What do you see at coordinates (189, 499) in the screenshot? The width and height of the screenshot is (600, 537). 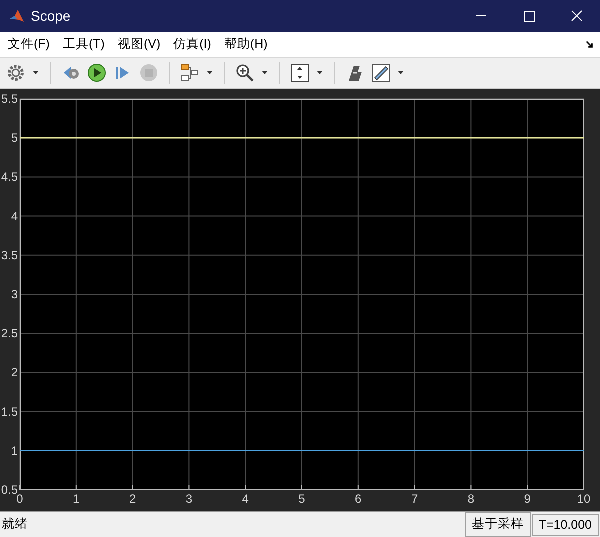 I see `x-tick-label: 3` at bounding box center [189, 499].